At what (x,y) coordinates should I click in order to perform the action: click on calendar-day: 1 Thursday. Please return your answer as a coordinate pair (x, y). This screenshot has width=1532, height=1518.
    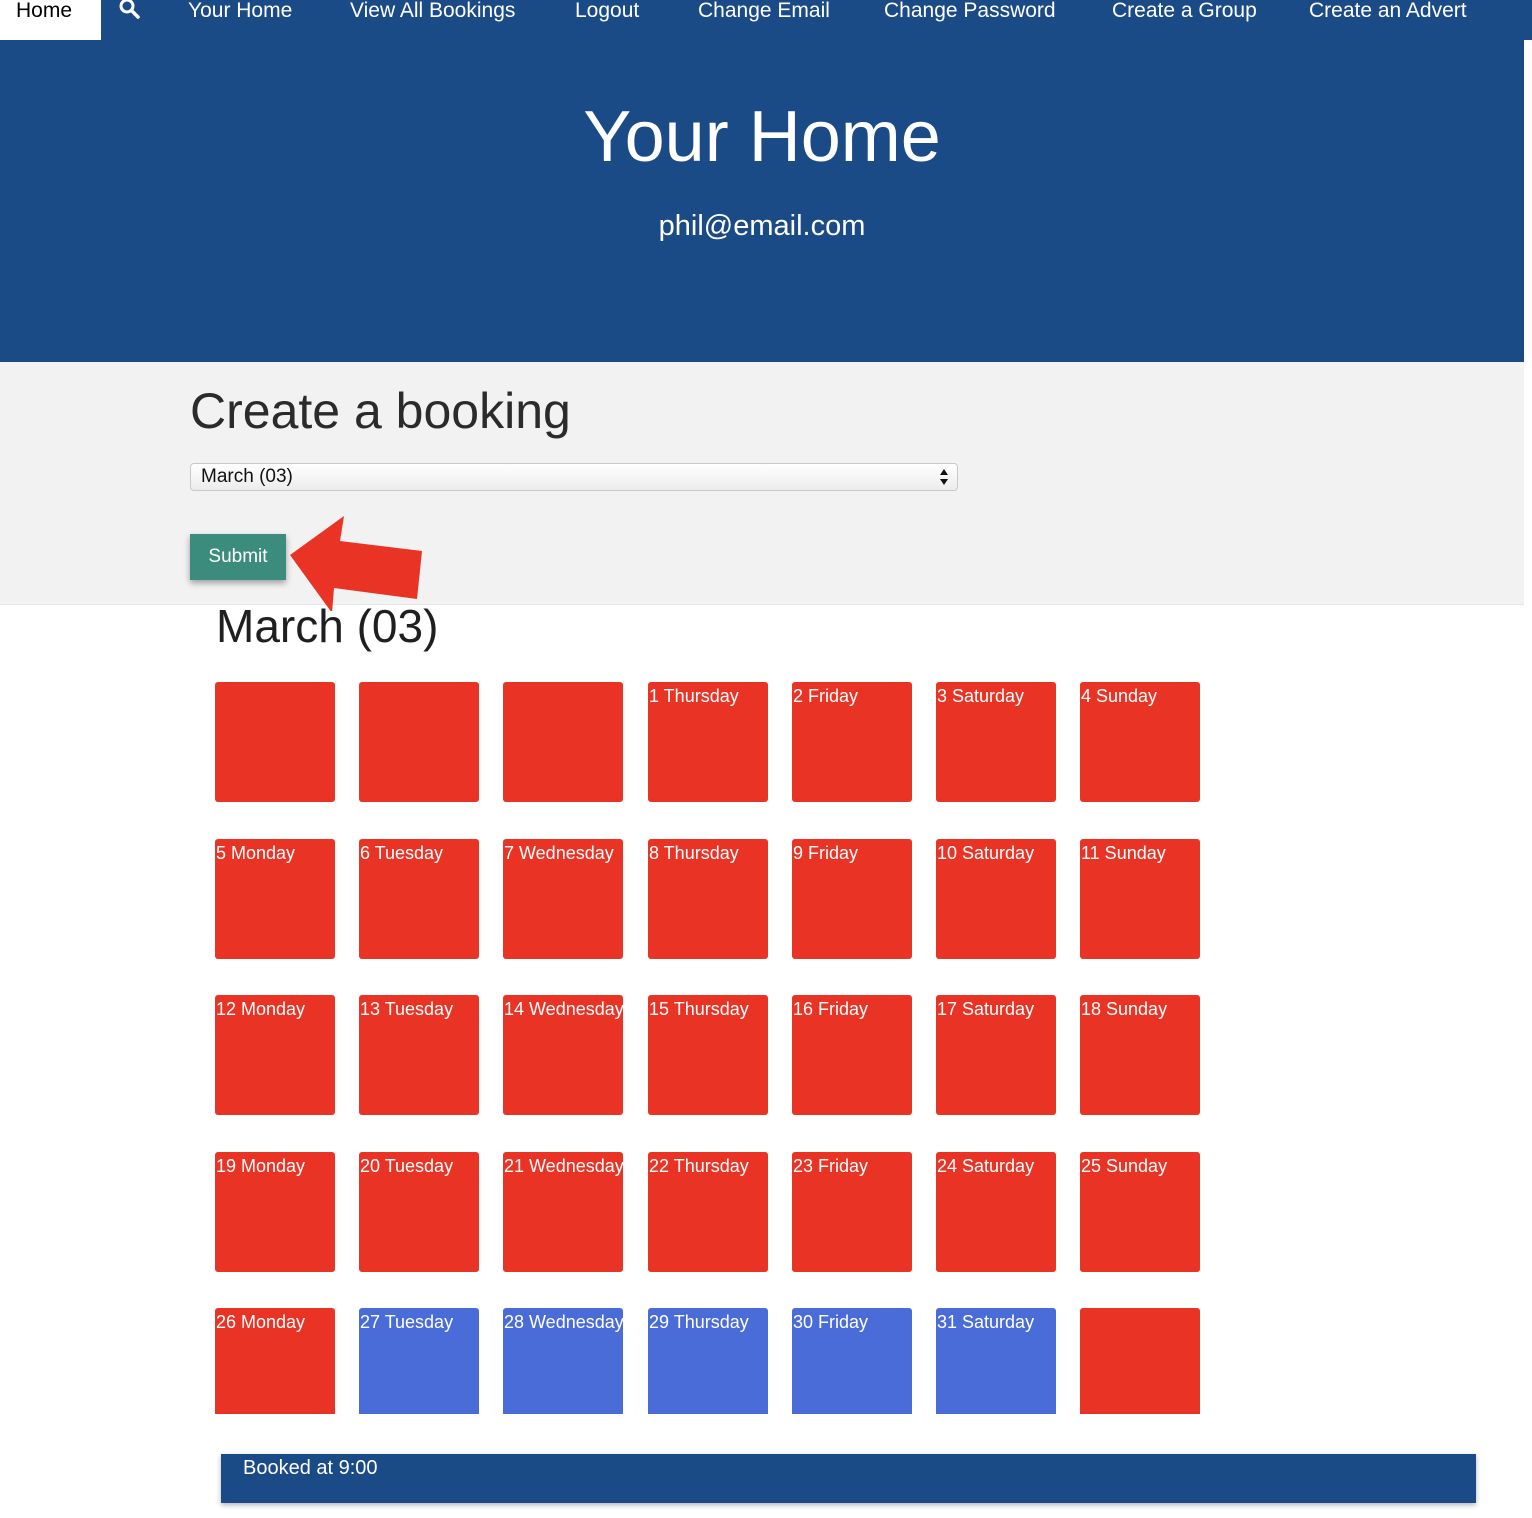
    Looking at the image, I should click on (708, 742).